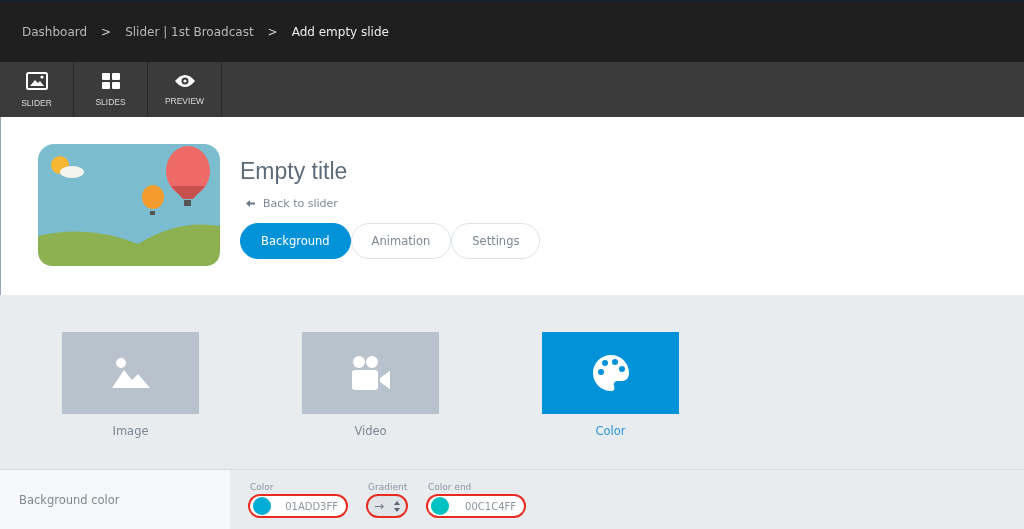  What do you see at coordinates (610, 431) in the screenshot?
I see `source-label: Color` at bounding box center [610, 431].